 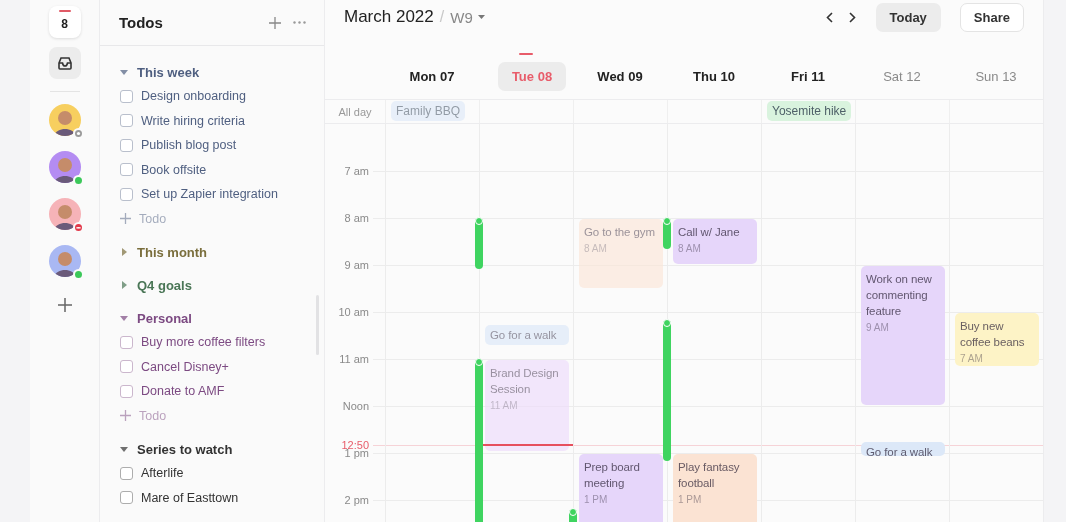 What do you see at coordinates (185, 366) in the screenshot?
I see `todo-label: Cancel Disney+` at bounding box center [185, 366].